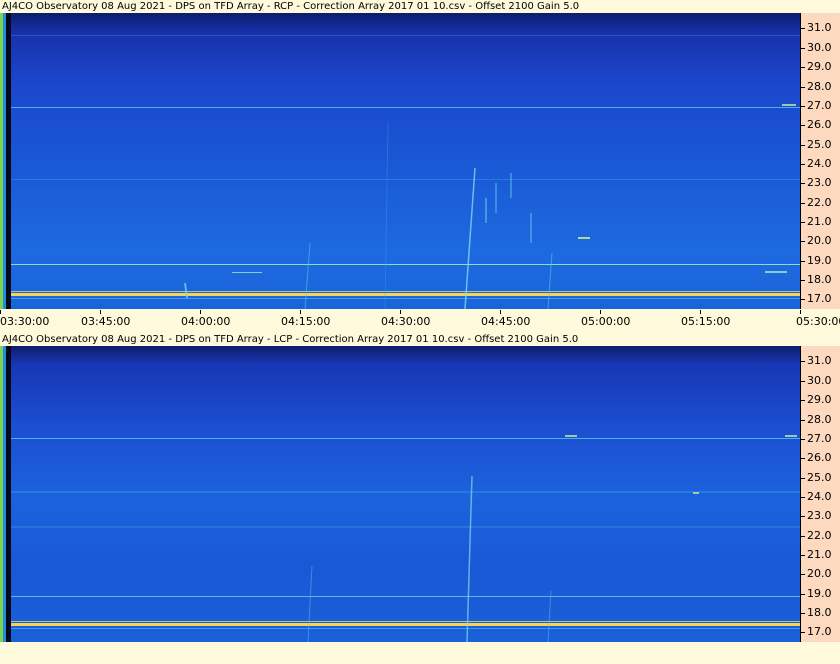 Image resolution: width=840 pixels, height=664 pixels. Describe the element at coordinates (816, 458) in the screenshot. I see `lcp-ytick-label: 26.0` at that location.